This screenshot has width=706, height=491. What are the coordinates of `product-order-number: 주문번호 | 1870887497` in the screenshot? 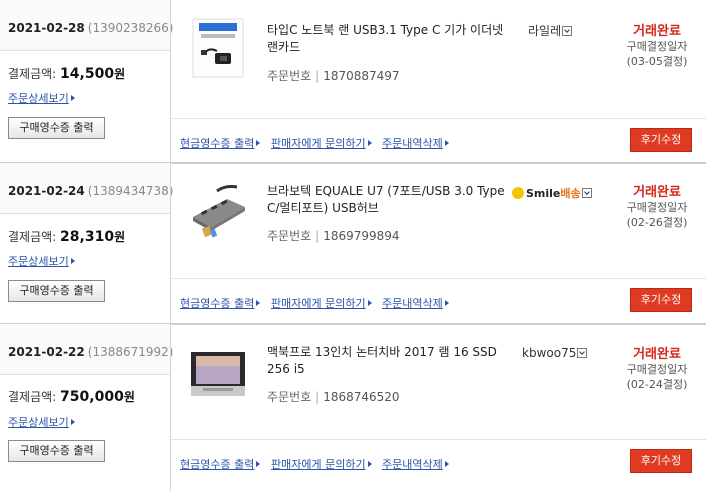 It's located at (333, 76).